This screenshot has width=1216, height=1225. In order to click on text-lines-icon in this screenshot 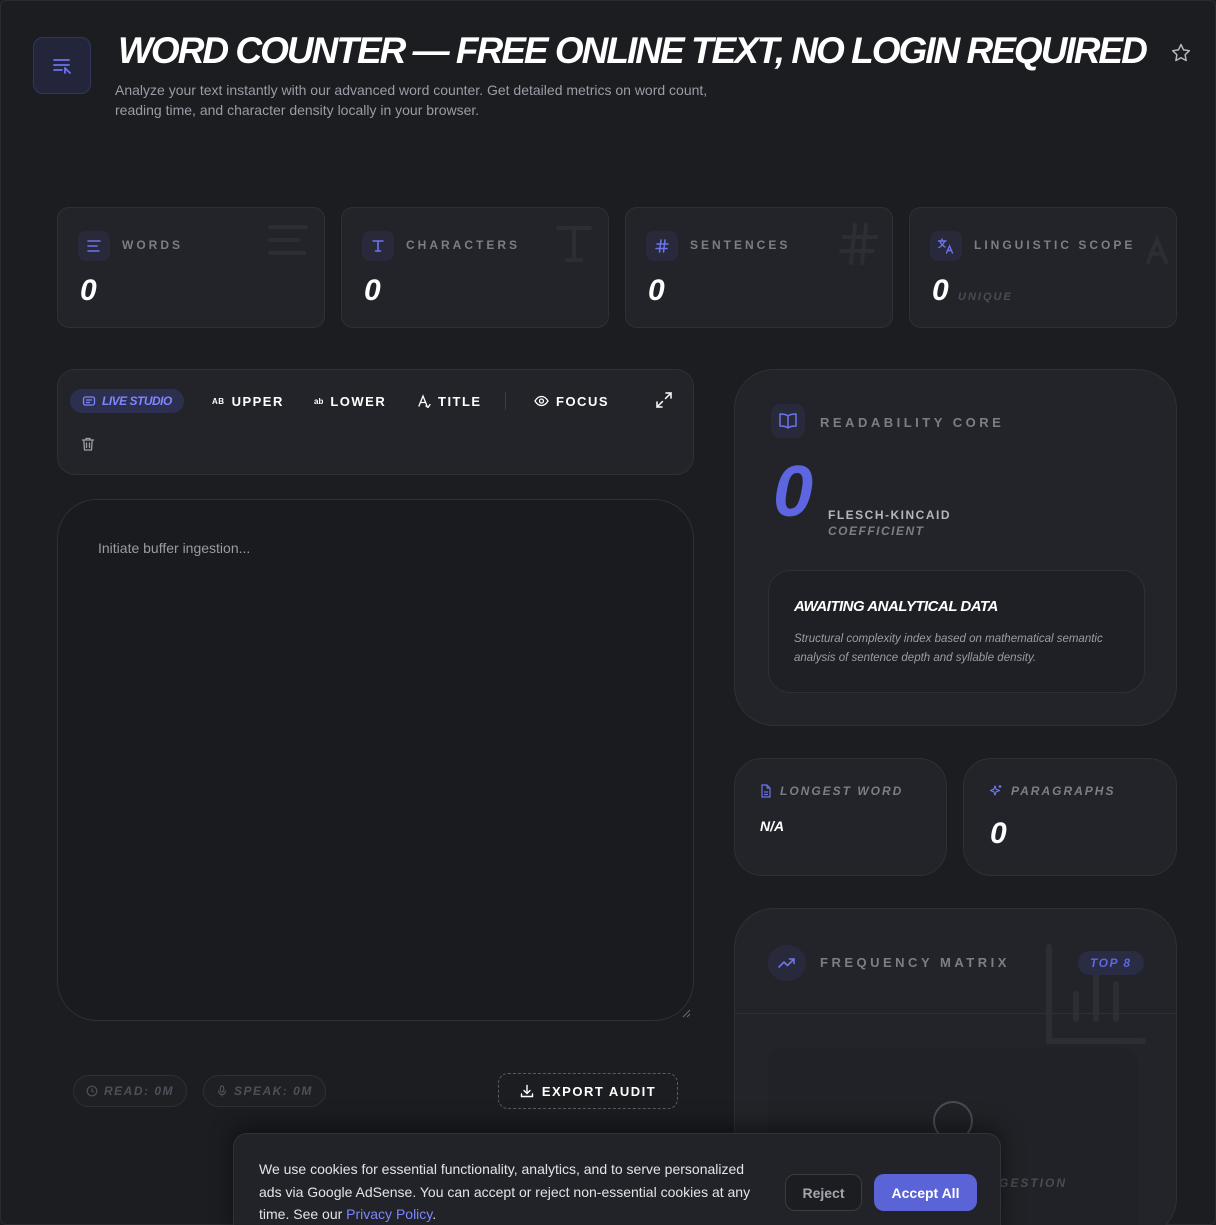, I will do `click(62, 66)`.